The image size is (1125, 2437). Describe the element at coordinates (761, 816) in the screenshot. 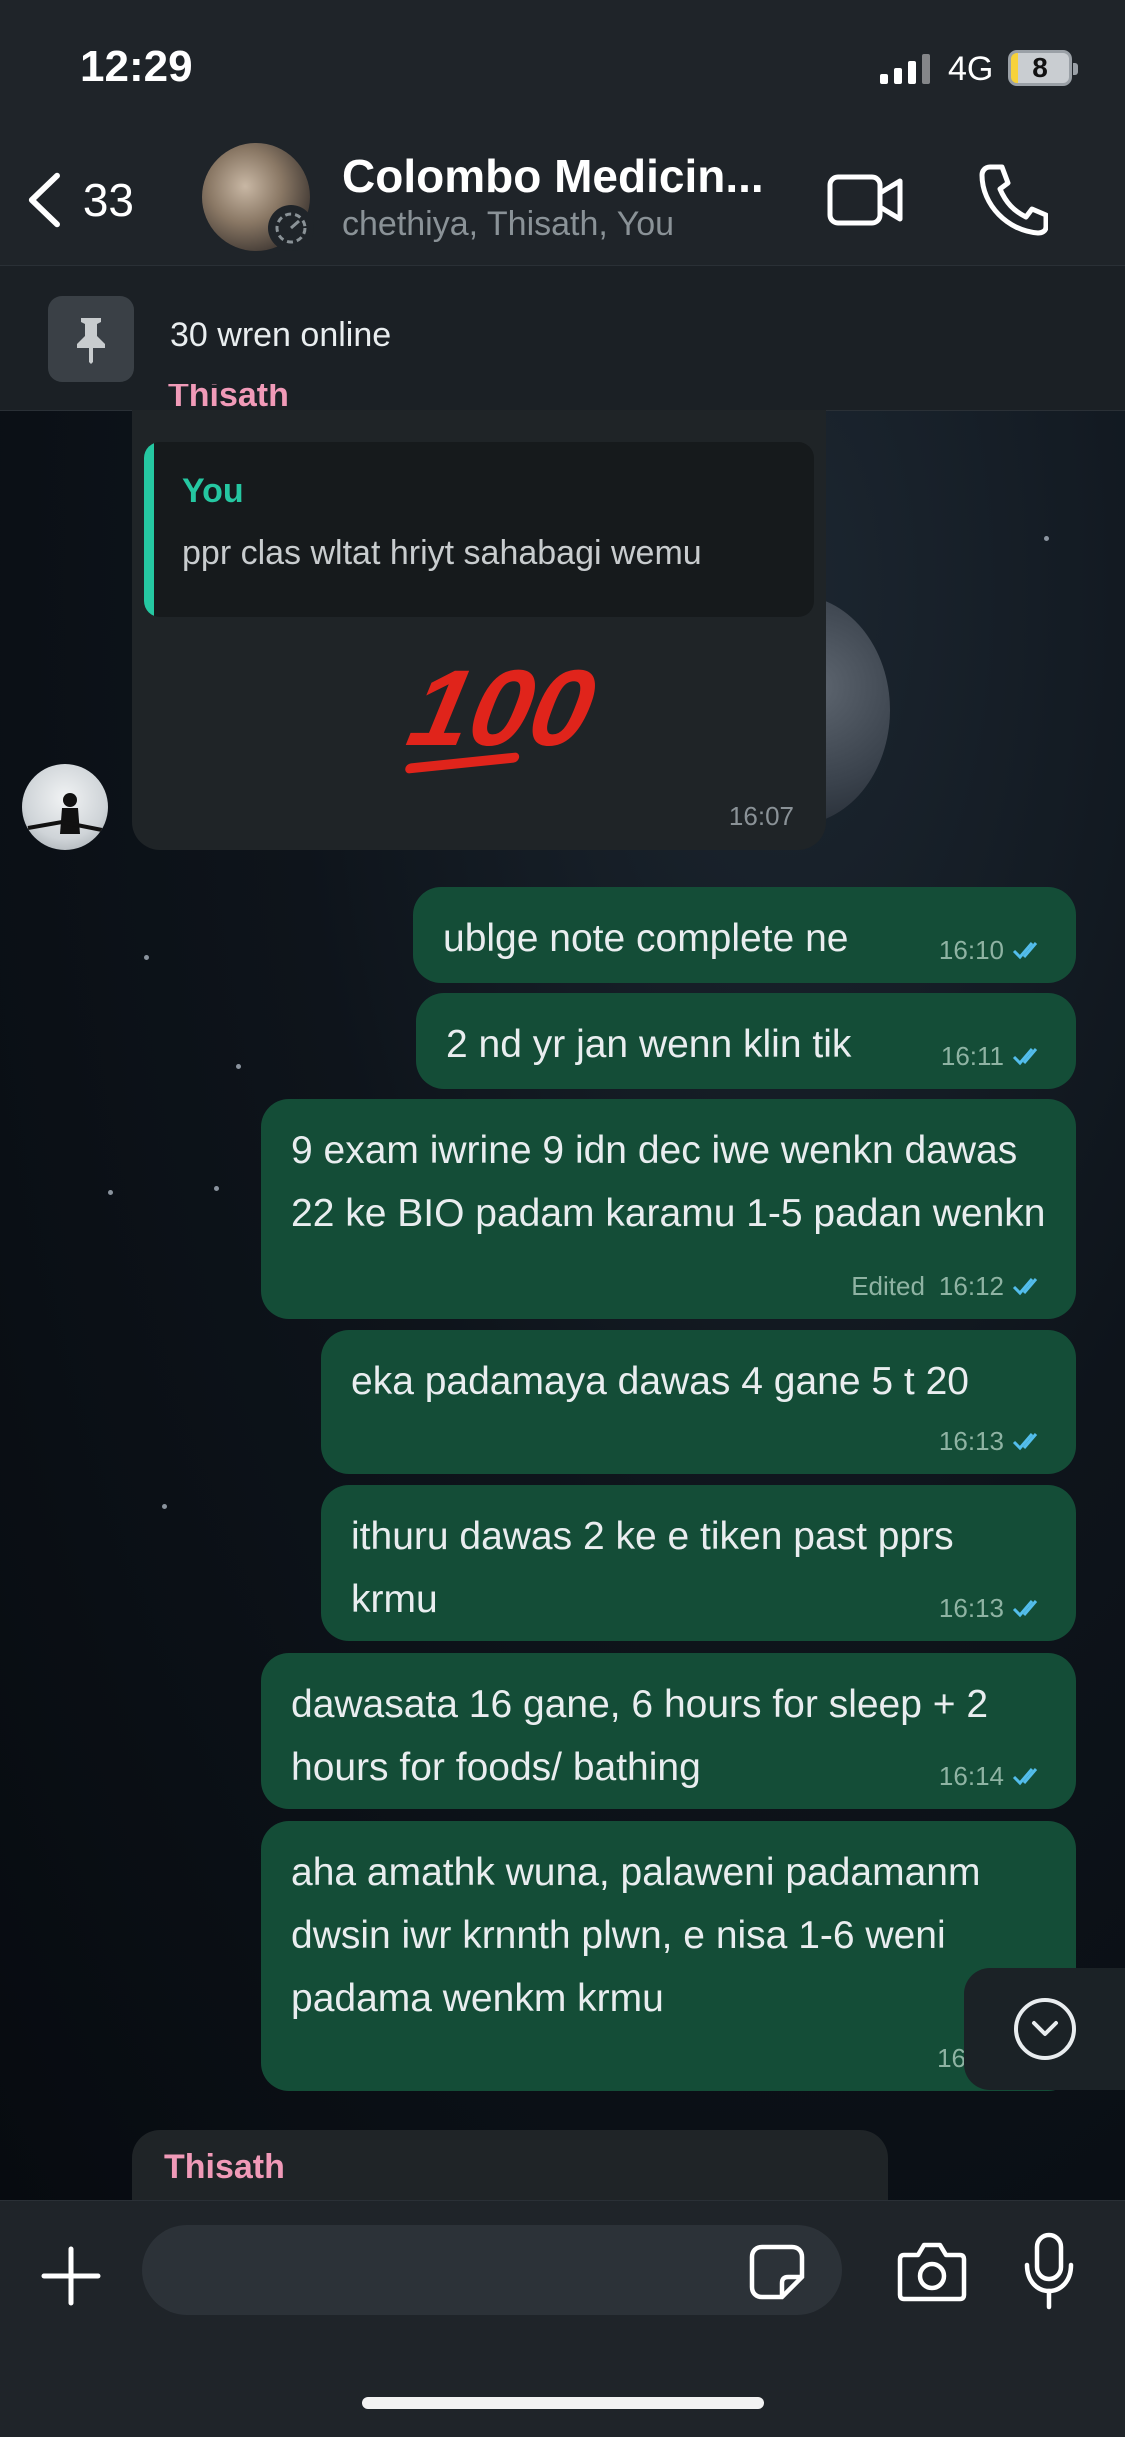

I see `message-time: 16:07` at that location.